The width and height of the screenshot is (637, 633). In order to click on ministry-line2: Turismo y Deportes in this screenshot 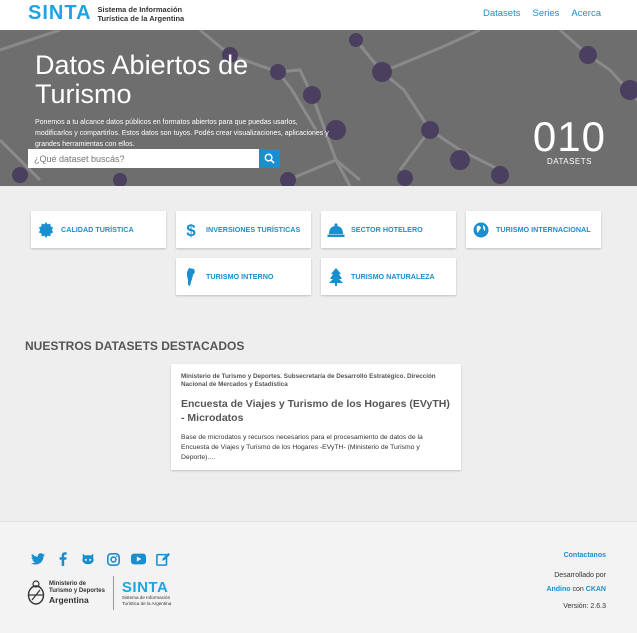, I will do `click(77, 591)`.